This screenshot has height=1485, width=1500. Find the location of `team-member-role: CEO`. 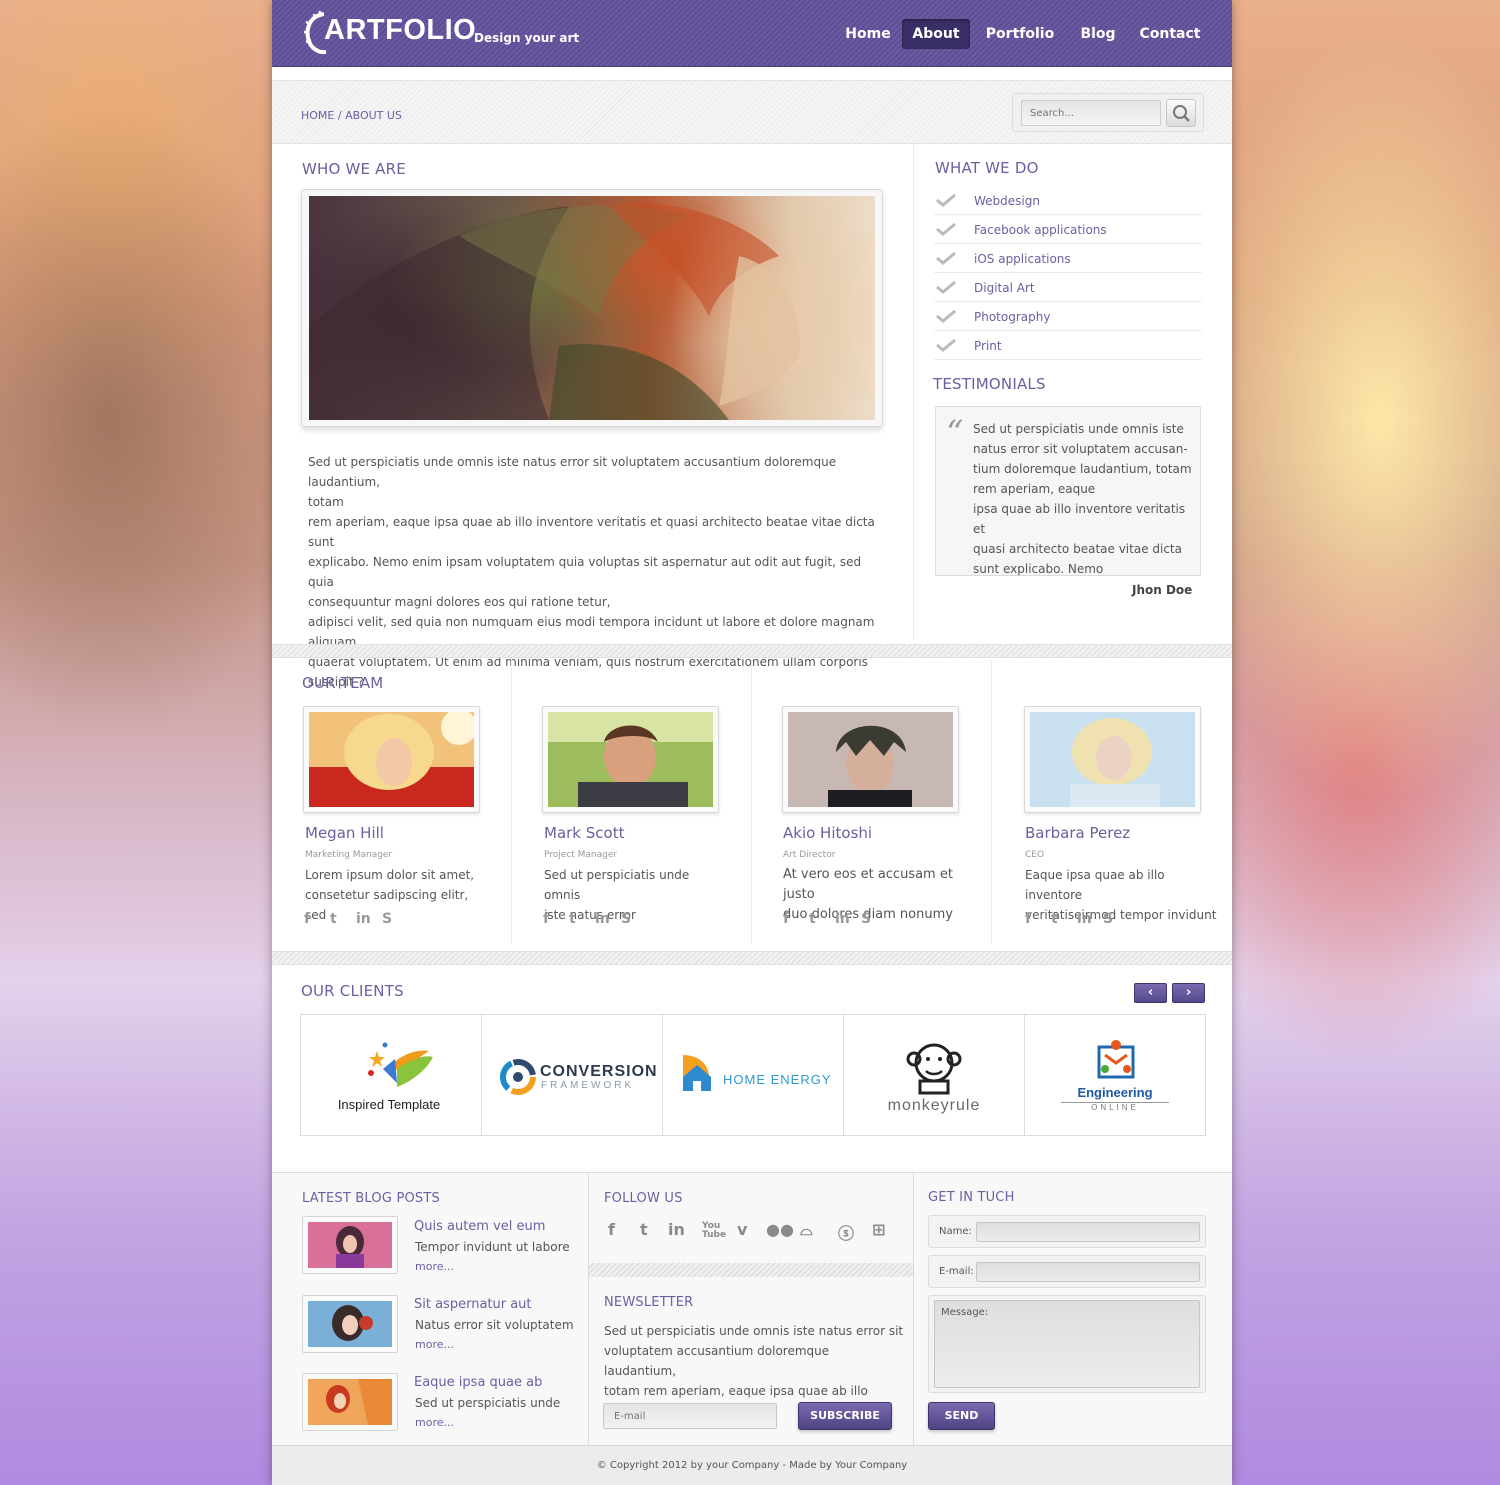

team-member-role: CEO is located at coordinates (1035, 855).